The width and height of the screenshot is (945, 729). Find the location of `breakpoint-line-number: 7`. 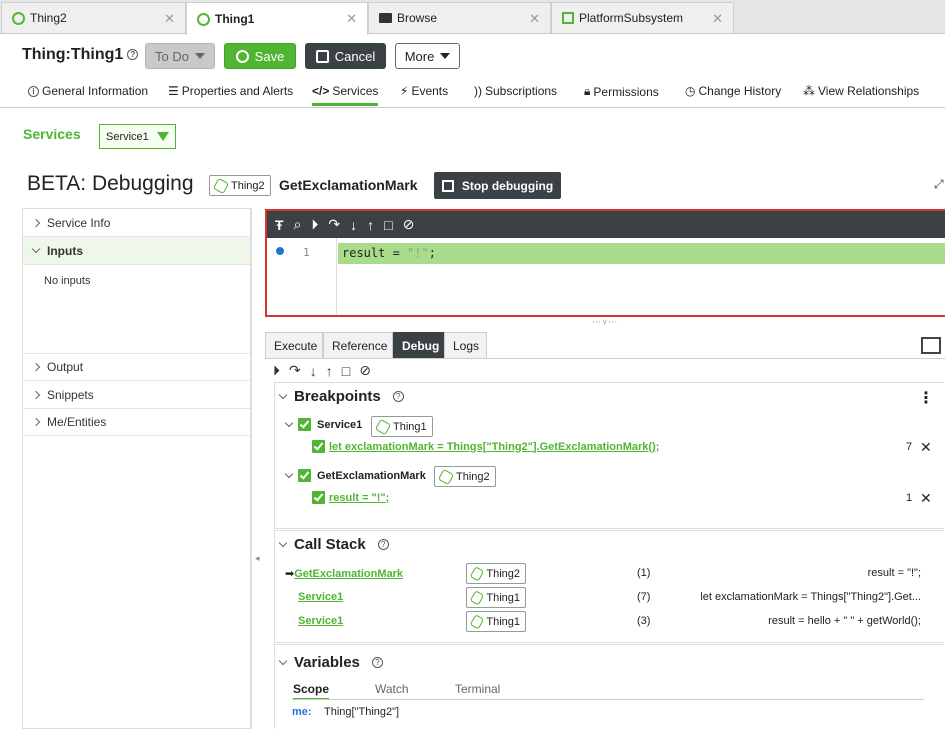

breakpoint-line-number: 7 is located at coordinates (909, 447).